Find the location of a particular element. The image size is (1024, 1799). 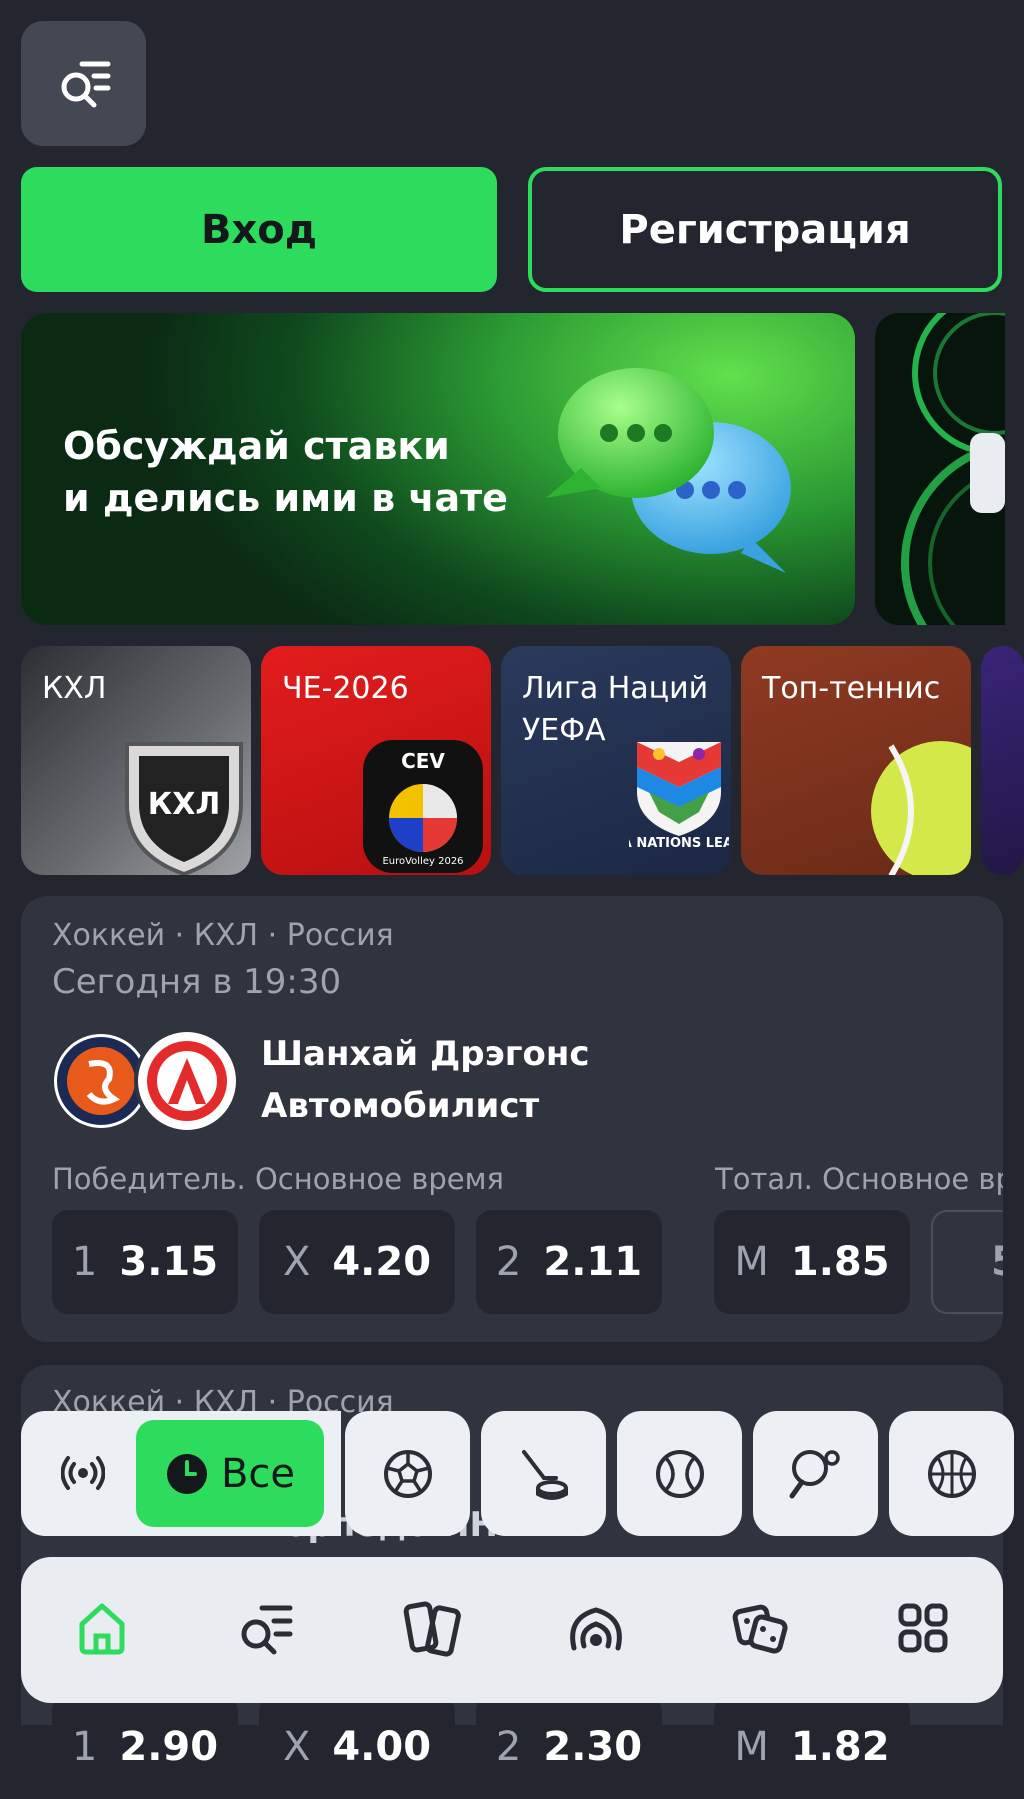

basketball-icon is located at coordinates (951, 1473).